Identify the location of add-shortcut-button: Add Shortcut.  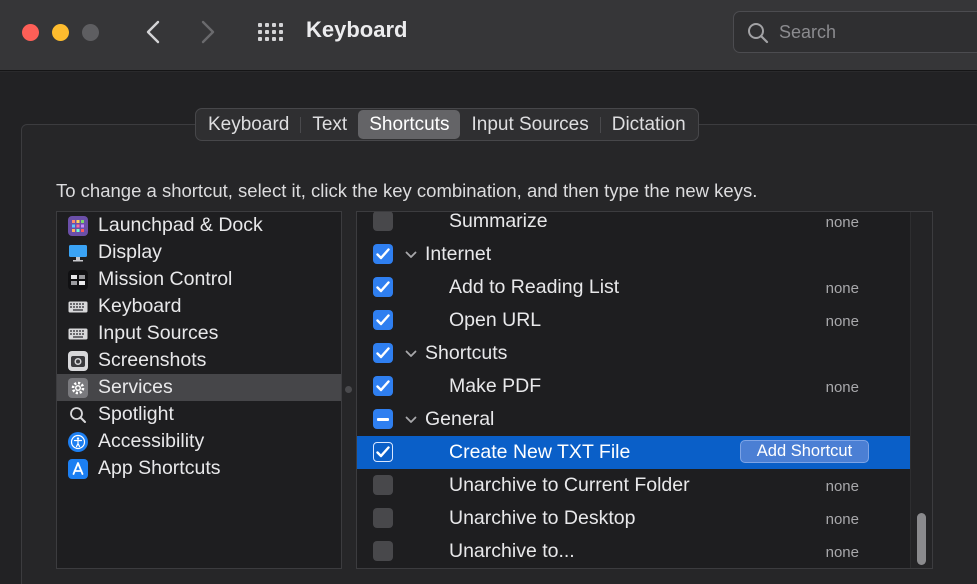
(804, 451).